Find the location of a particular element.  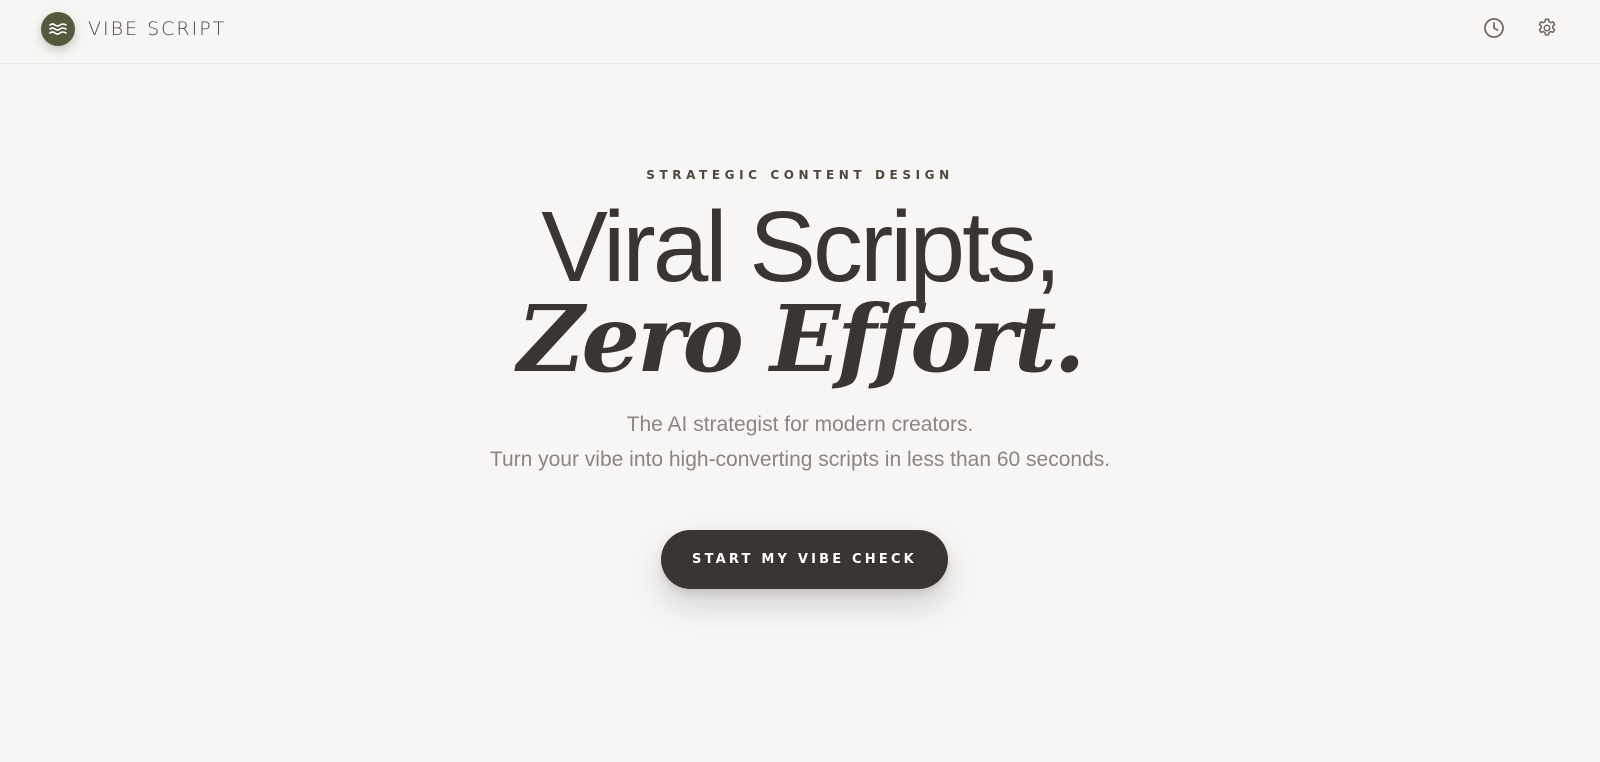

hero-eyebrow: STRATEGIC CONTENT DESIGN is located at coordinates (800, 175).